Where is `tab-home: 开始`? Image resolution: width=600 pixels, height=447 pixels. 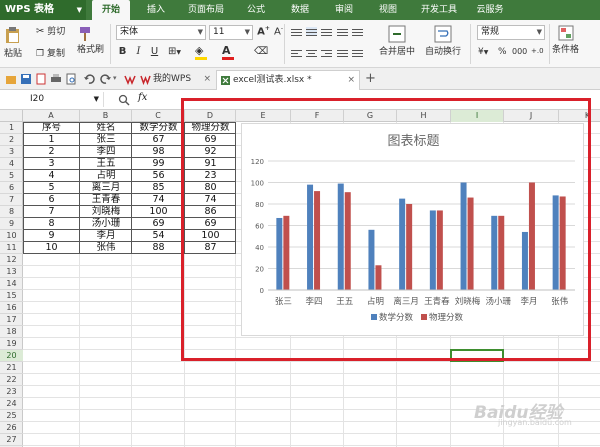 tab-home: 开始 is located at coordinates (111, 10).